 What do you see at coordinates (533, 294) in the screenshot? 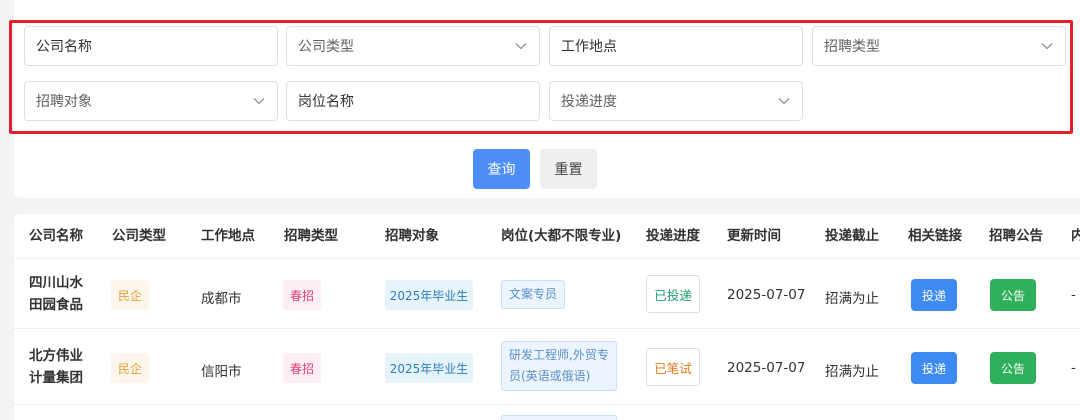
I see `position-tag: 文案专员` at bounding box center [533, 294].